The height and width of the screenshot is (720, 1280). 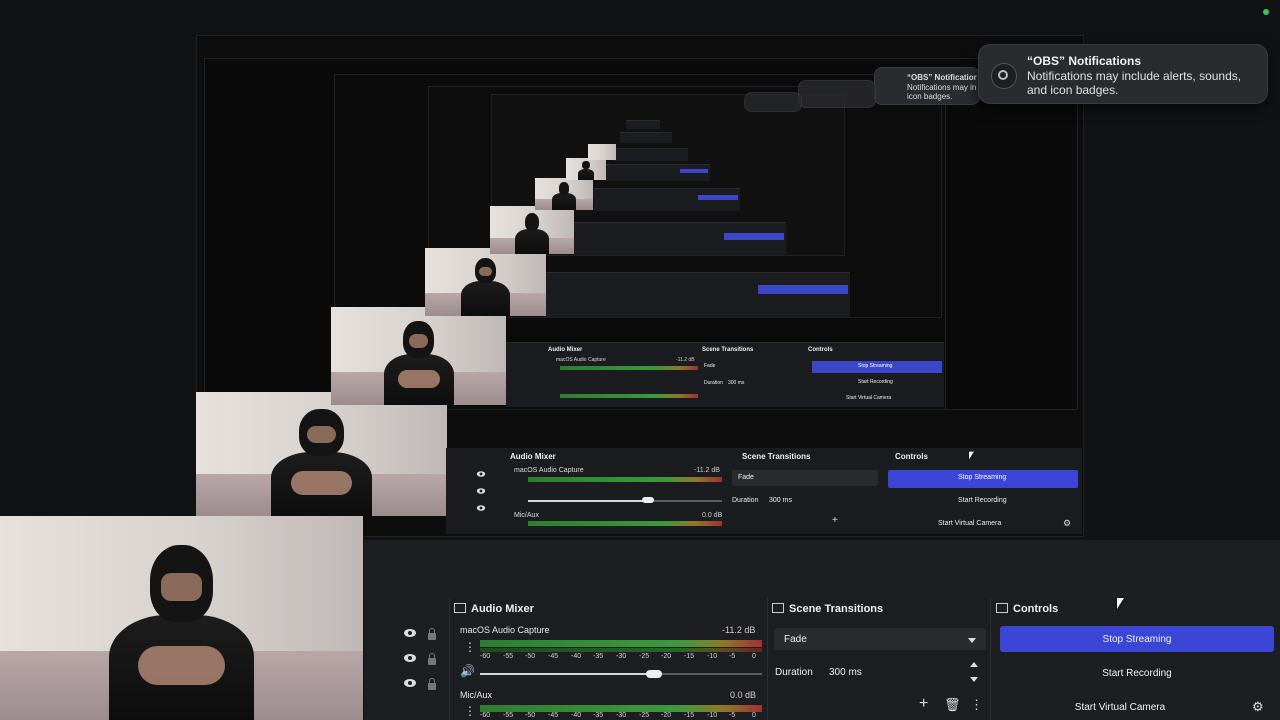 What do you see at coordinates (485, 715) in the screenshot?
I see `meter-tick-label: -60` at bounding box center [485, 715].